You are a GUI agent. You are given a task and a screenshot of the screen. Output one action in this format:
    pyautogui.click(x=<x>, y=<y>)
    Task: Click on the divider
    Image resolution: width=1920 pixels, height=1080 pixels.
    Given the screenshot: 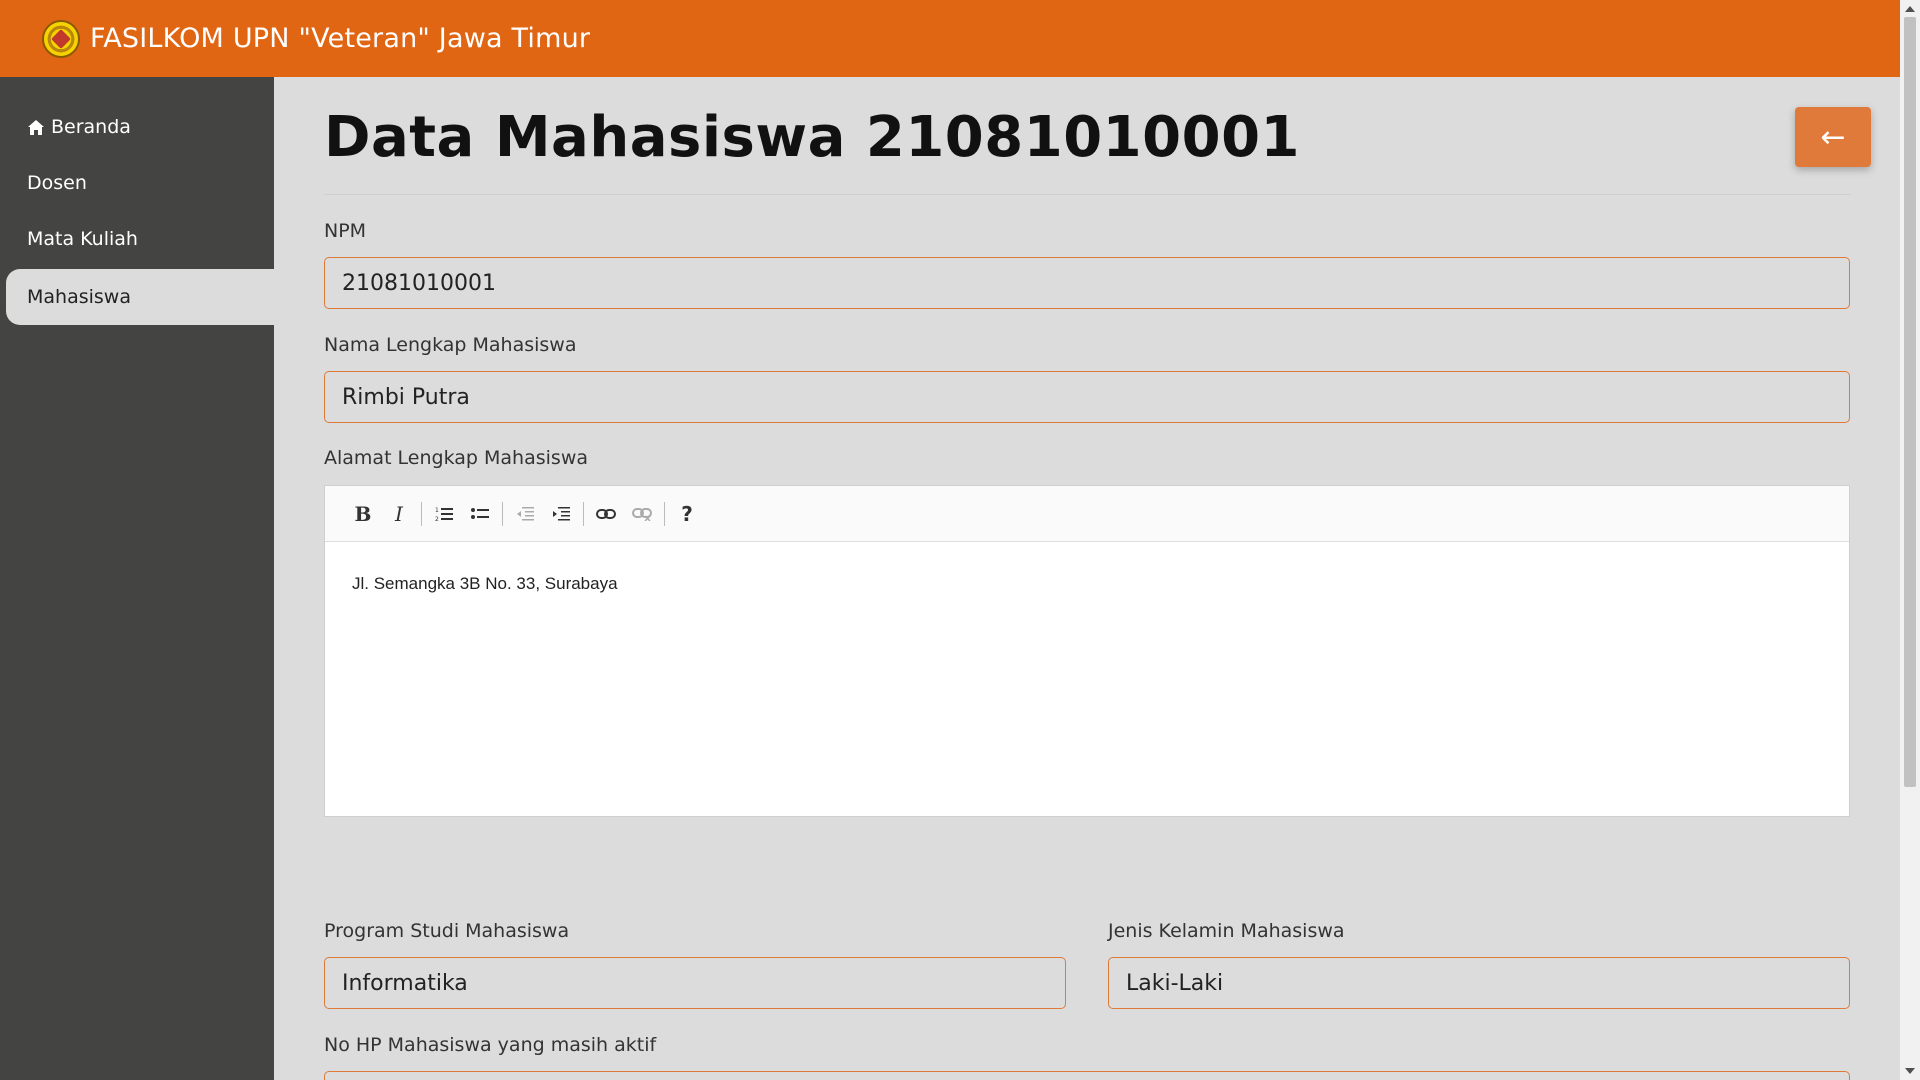 What is the action you would take?
    pyautogui.click(x=1087, y=194)
    